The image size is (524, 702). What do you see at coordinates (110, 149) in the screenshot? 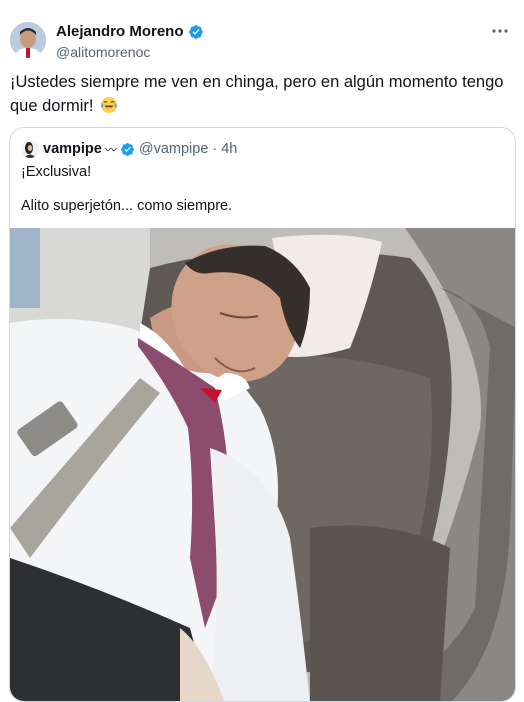
I see `quoted-name-suffix: 〰` at bounding box center [110, 149].